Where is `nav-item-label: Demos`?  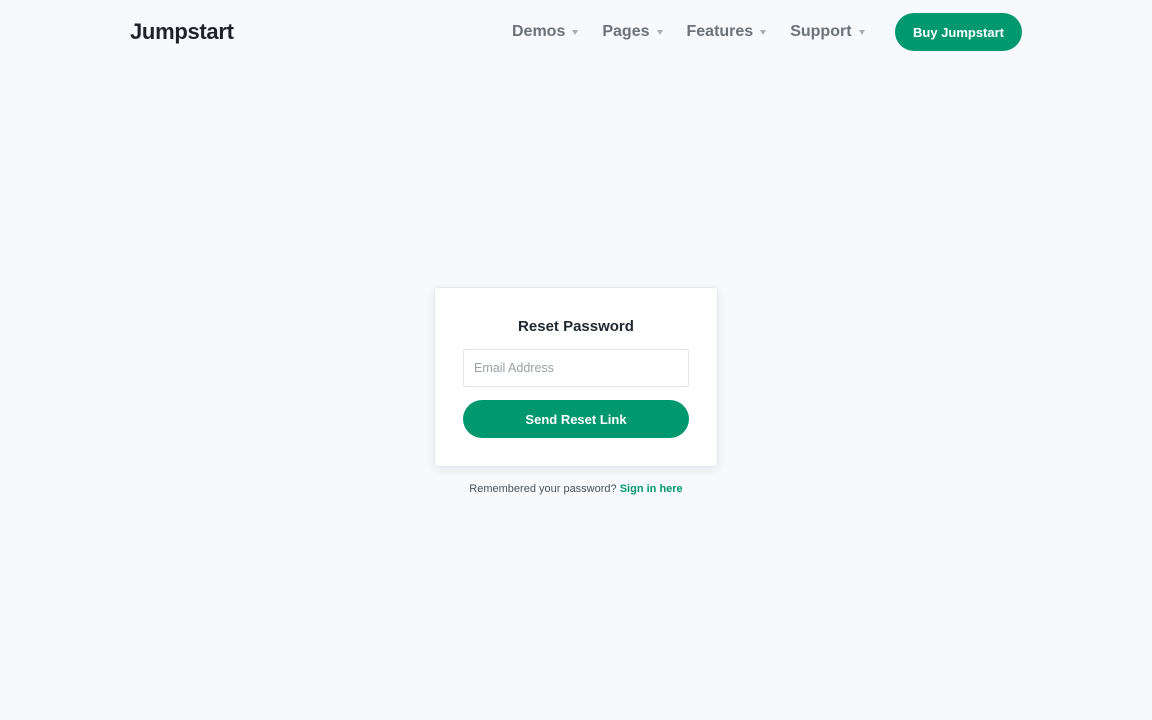
nav-item-label: Demos is located at coordinates (539, 31).